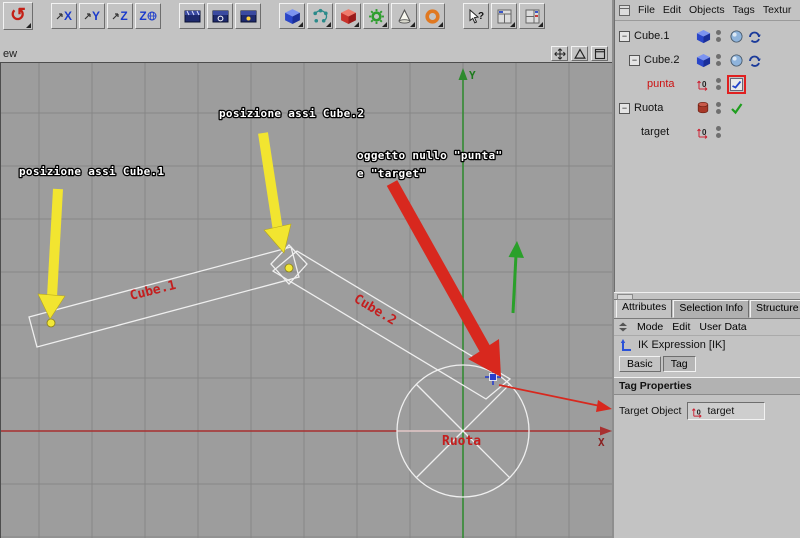 The width and height of the screenshot is (800, 538). What do you see at coordinates (679, 364) in the screenshot?
I see `tab-tag: Tag` at bounding box center [679, 364].